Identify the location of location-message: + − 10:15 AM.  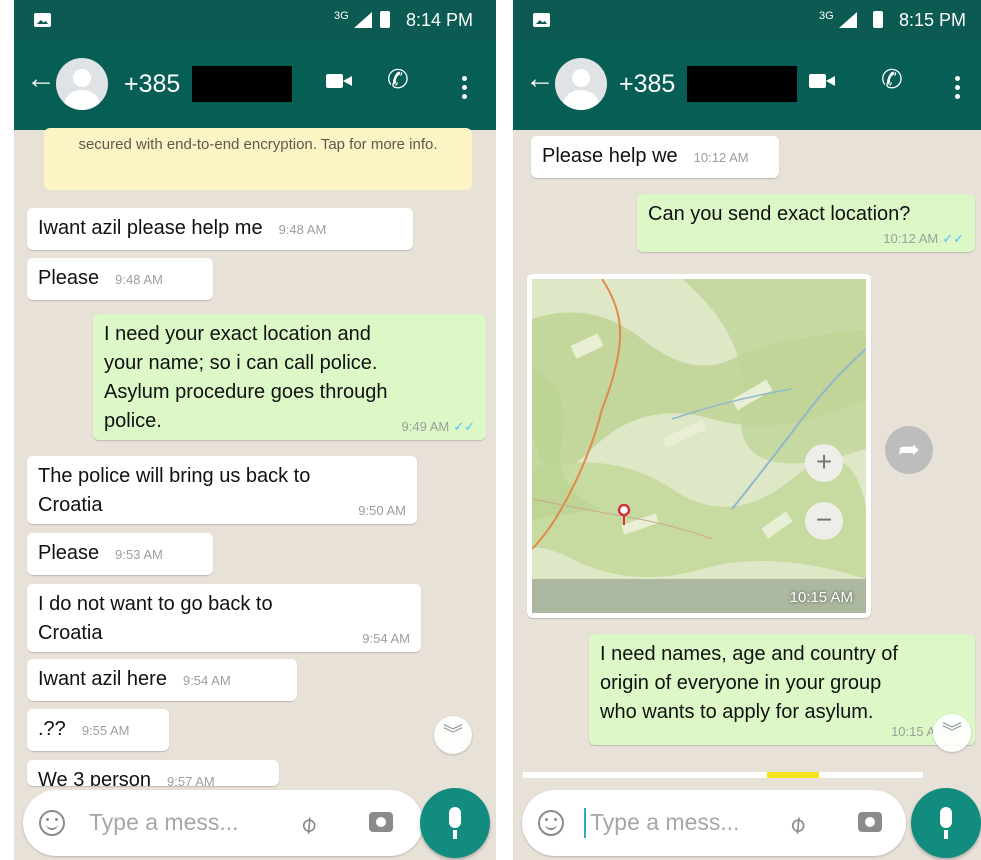
(699, 446).